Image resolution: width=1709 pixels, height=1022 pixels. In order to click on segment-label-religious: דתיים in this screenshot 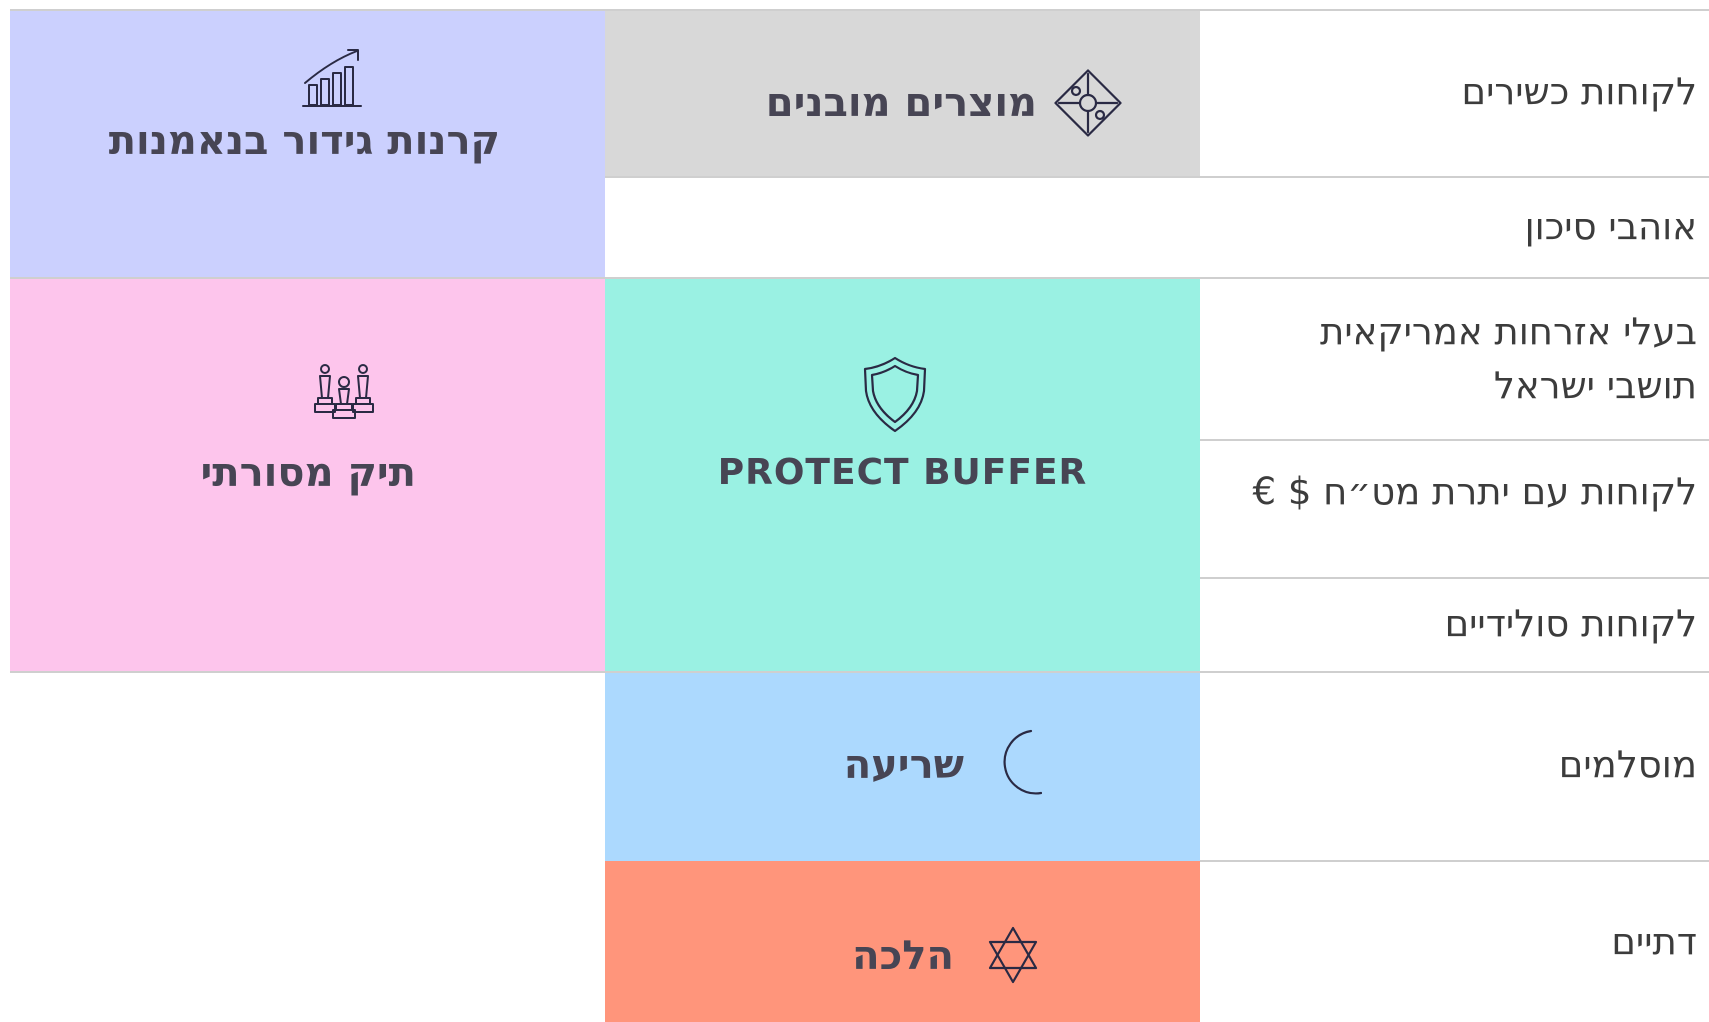, I will do `click(1654, 941)`.